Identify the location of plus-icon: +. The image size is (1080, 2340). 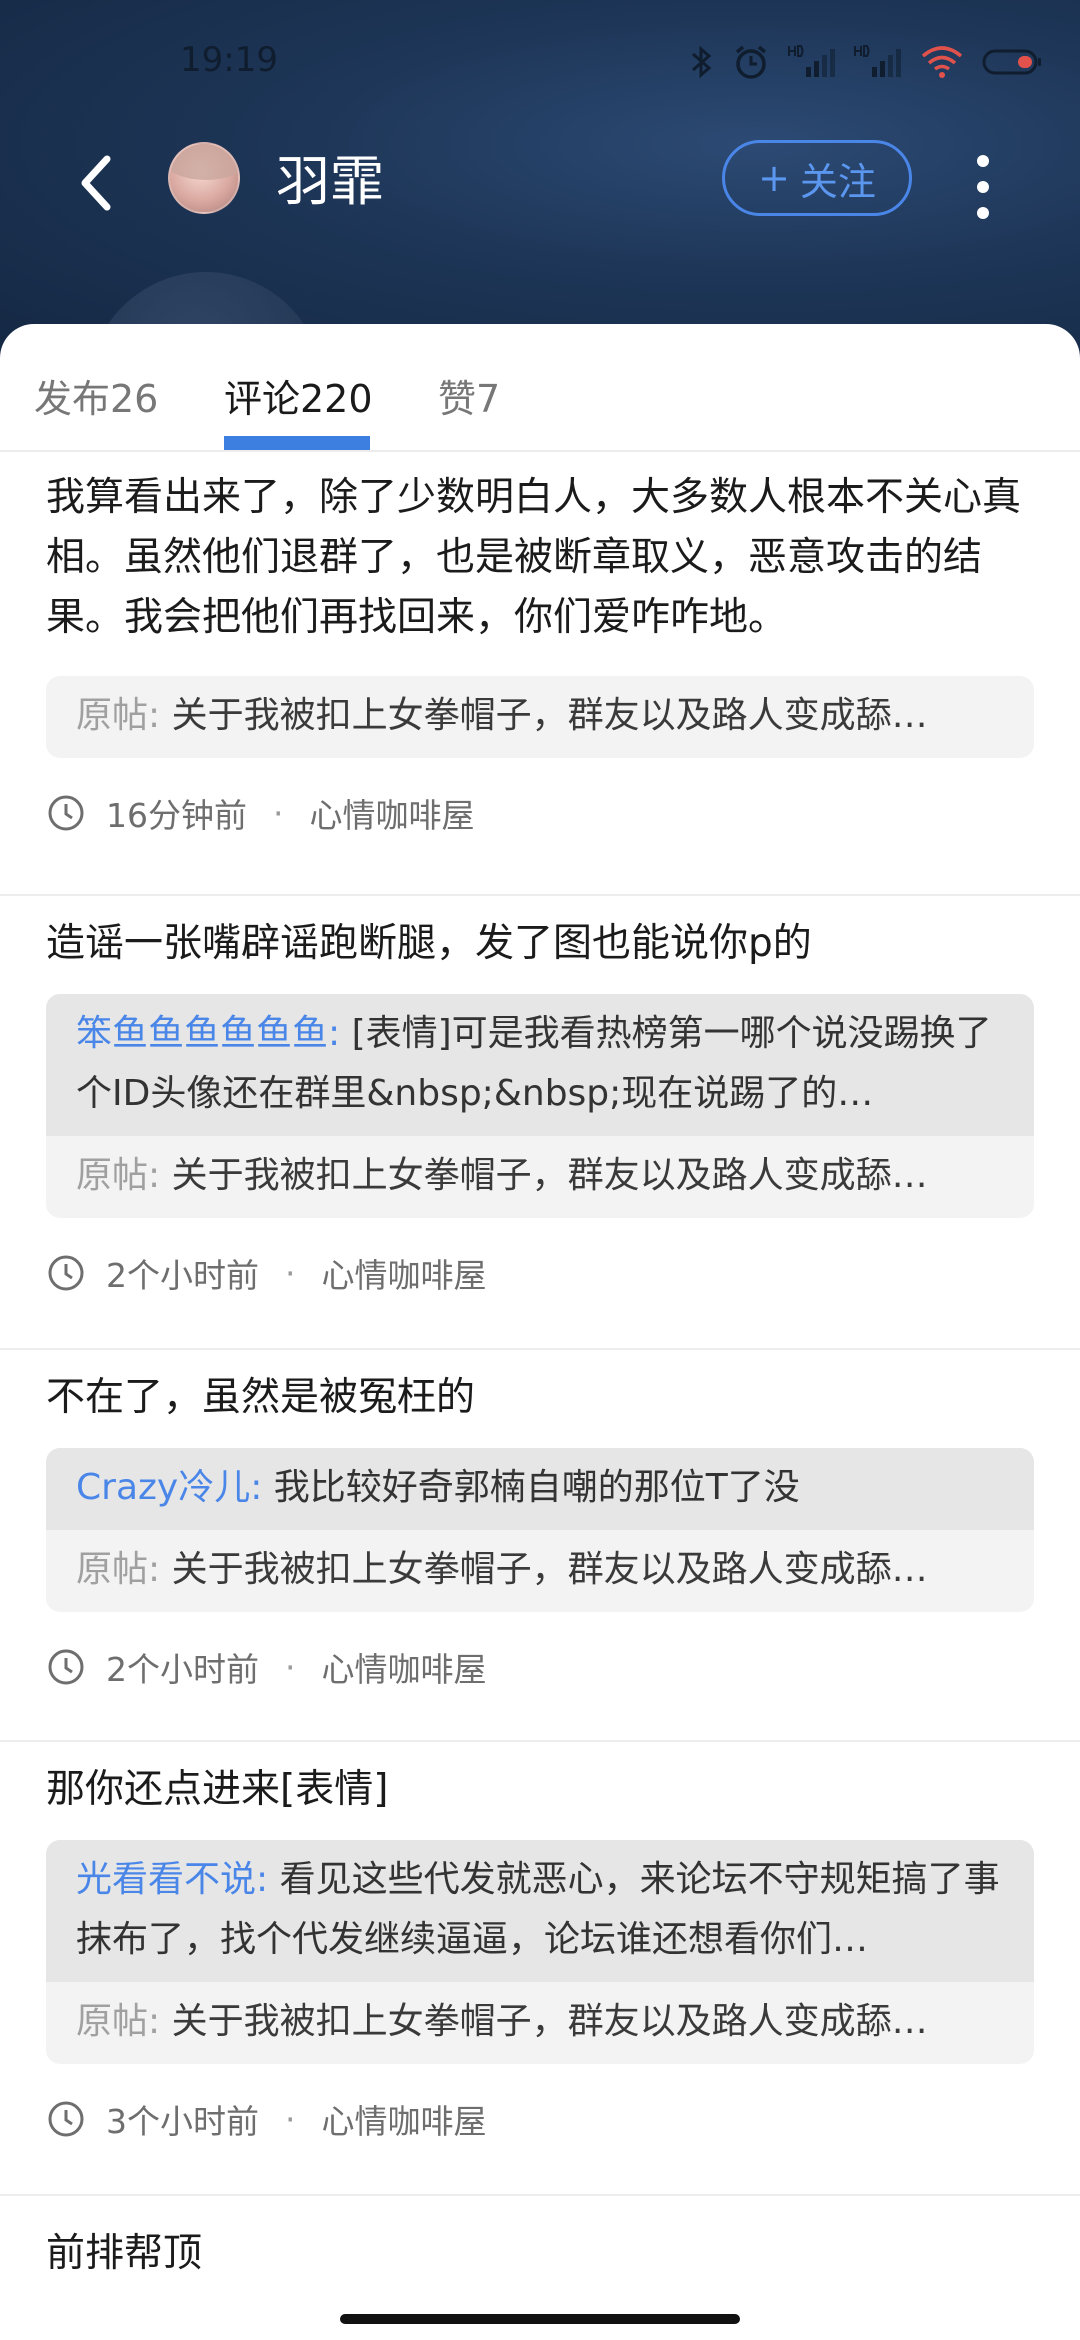
(774, 178).